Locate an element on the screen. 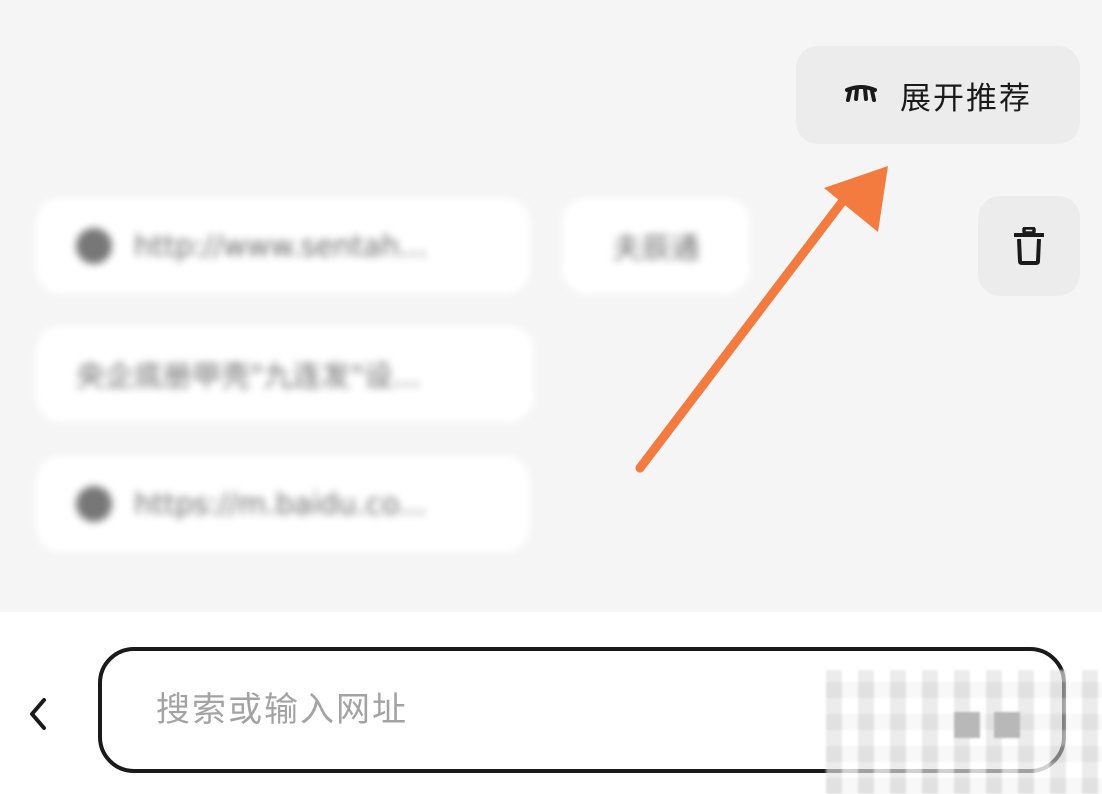  chevron-left-icon is located at coordinates (38, 714).